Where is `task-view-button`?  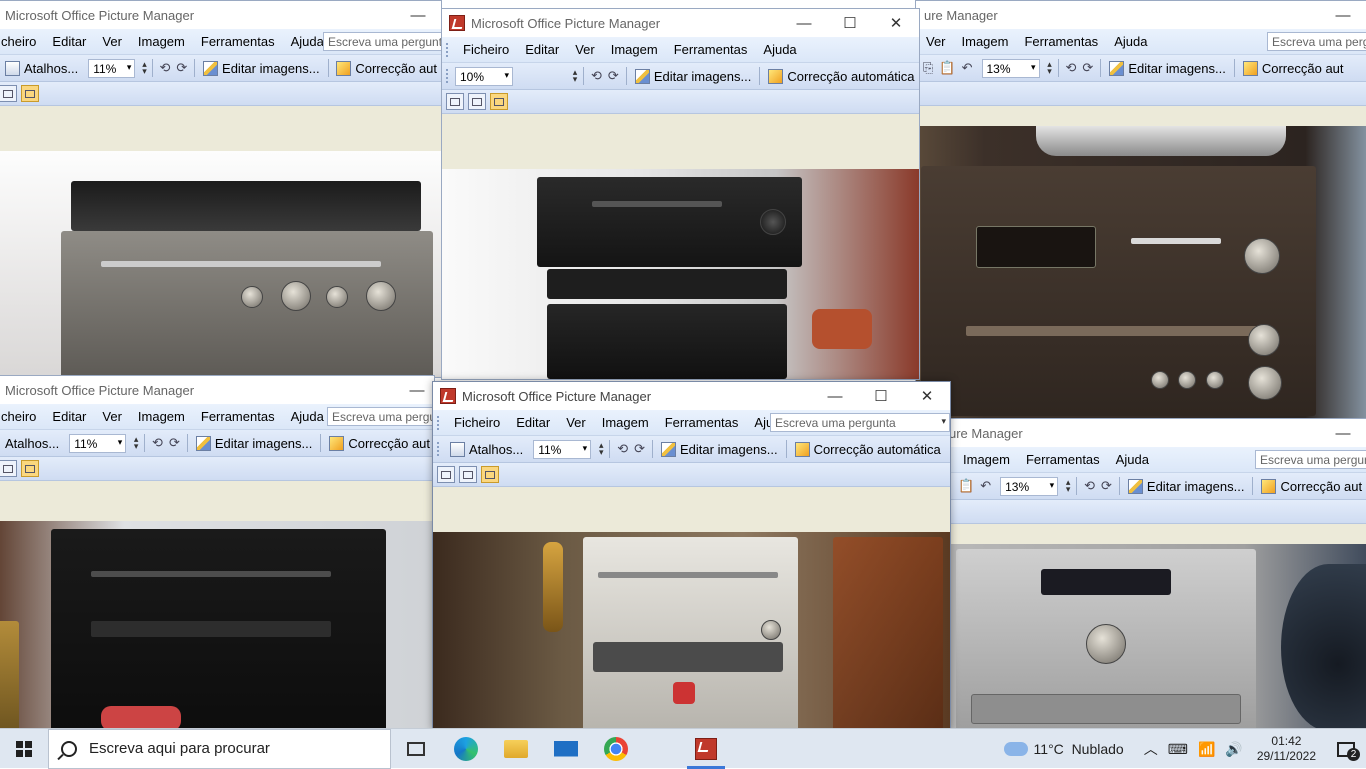 task-view-button is located at coordinates (416, 749).